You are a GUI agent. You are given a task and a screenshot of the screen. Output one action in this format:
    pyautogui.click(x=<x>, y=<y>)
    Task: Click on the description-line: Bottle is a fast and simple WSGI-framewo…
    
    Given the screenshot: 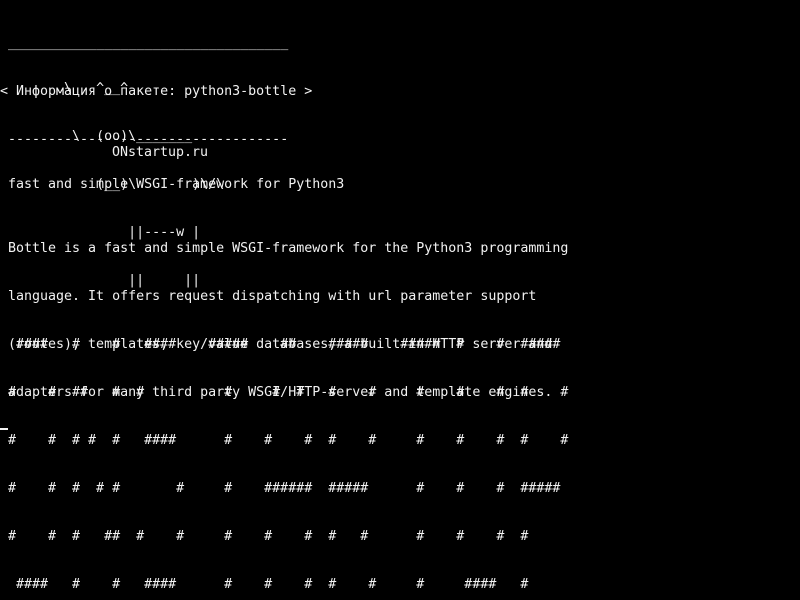 What is the action you would take?
    pyautogui.click(x=288, y=248)
    